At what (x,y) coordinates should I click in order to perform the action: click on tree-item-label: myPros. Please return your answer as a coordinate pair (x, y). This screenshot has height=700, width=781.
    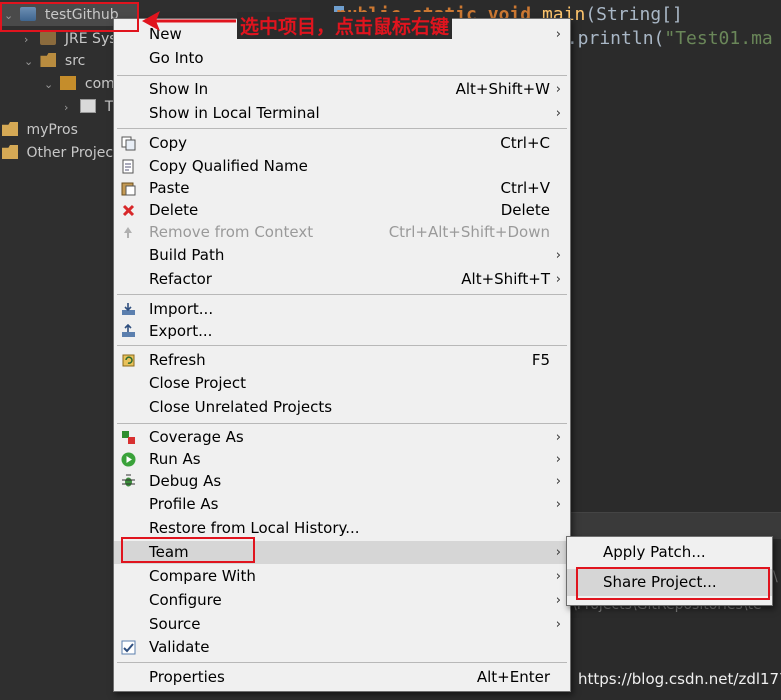
    Looking at the image, I should click on (52, 130).